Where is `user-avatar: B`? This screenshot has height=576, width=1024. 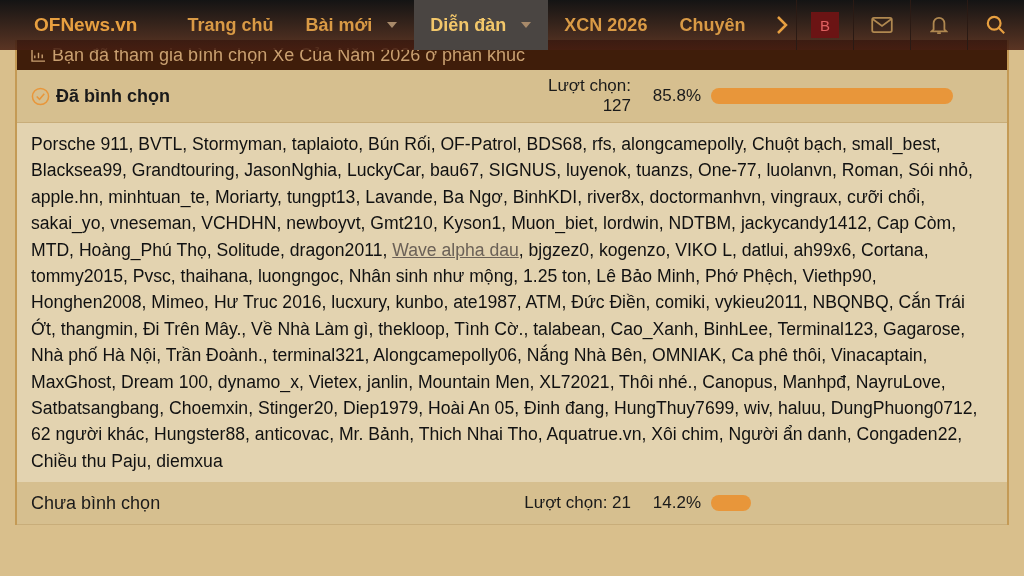
user-avatar: B is located at coordinates (825, 25).